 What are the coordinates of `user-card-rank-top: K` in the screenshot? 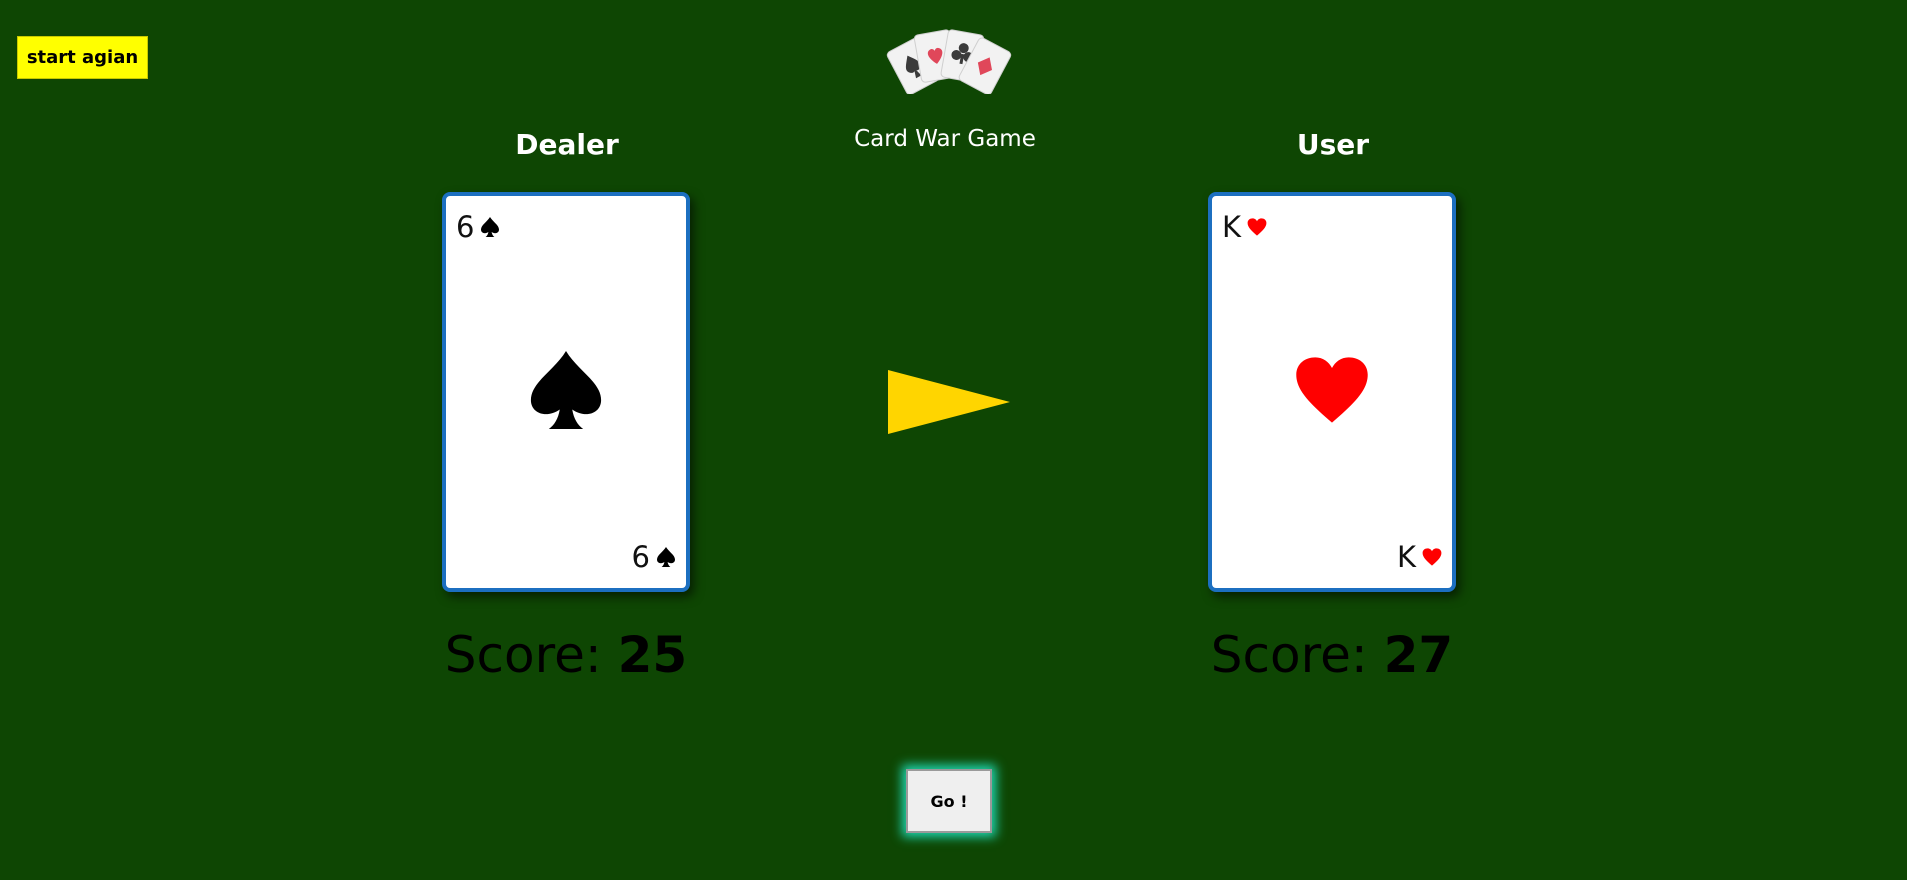 It's located at (1232, 227).